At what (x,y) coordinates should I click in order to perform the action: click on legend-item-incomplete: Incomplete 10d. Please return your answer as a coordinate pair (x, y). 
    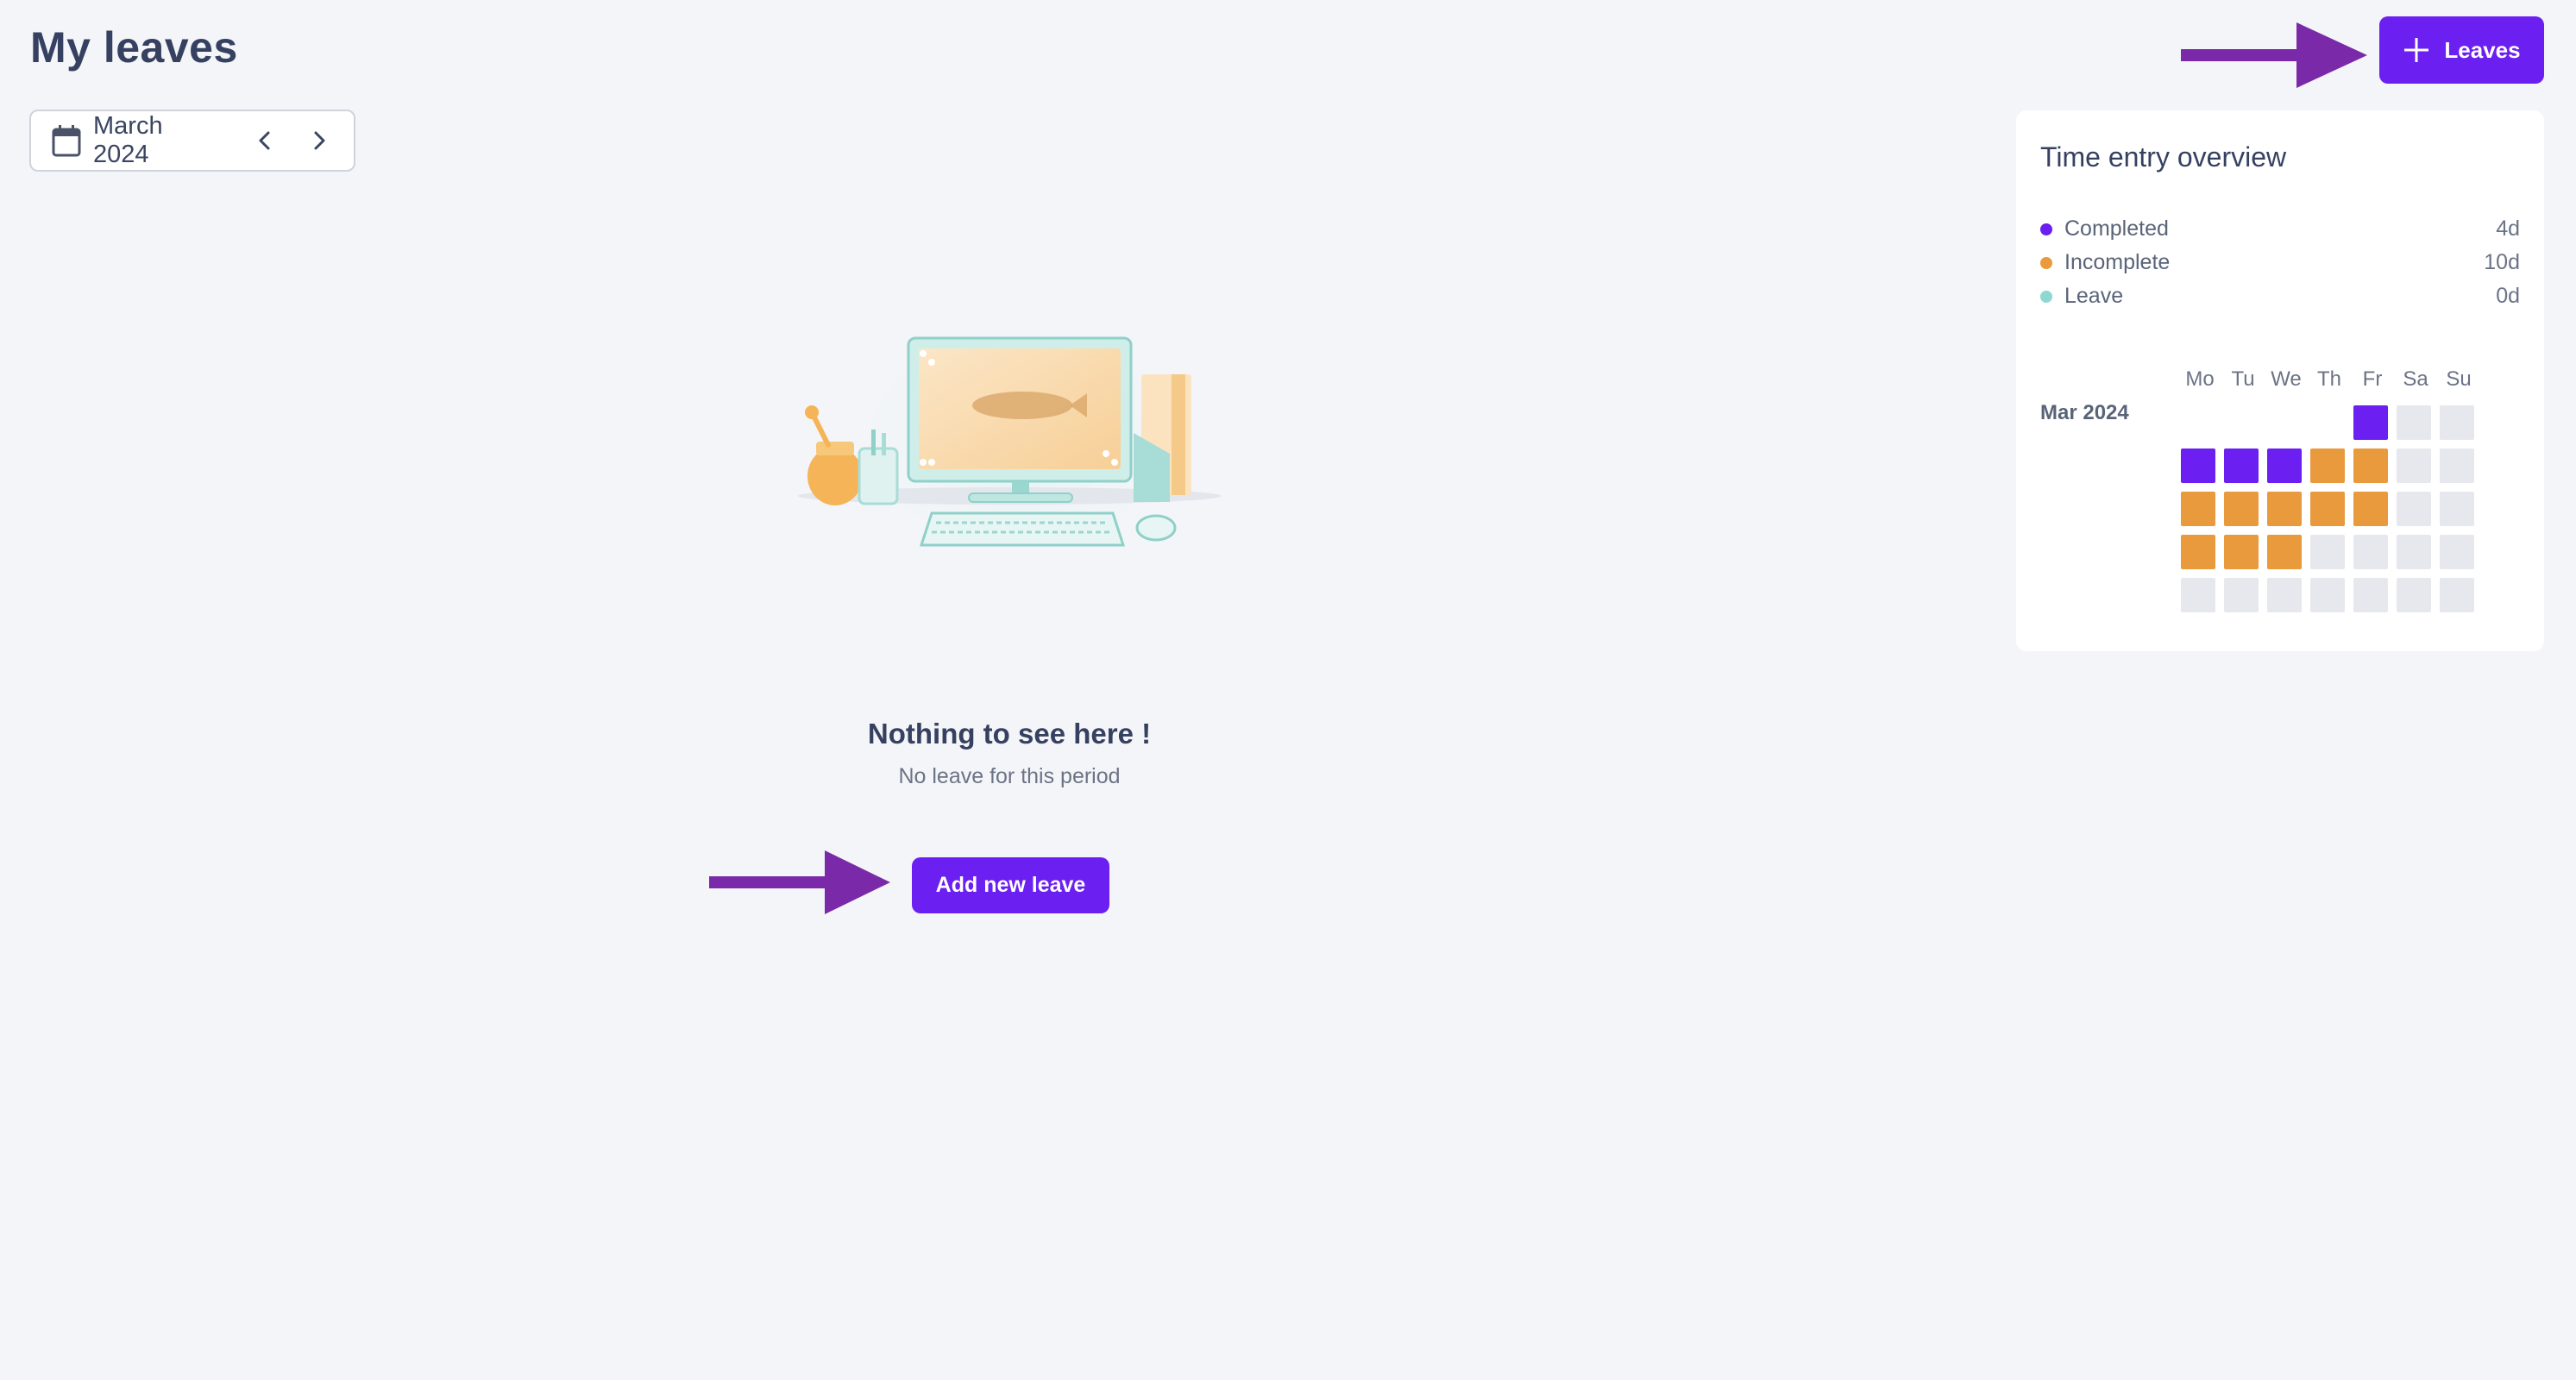
    Looking at the image, I should click on (2280, 263).